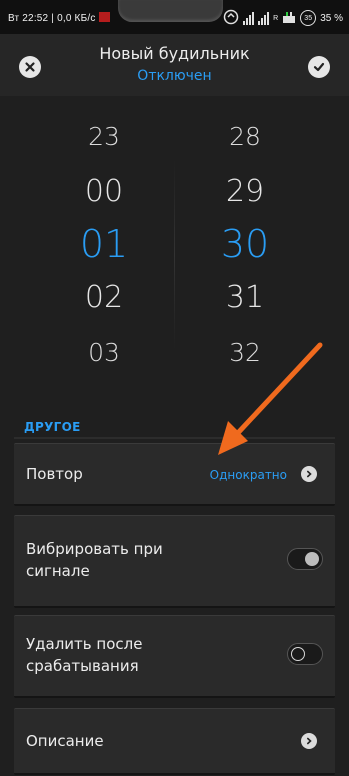 The height and width of the screenshot is (776, 349). What do you see at coordinates (174, 741) in the screenshot?
I see `description-row: Описание` at bounding box center [174, 741].